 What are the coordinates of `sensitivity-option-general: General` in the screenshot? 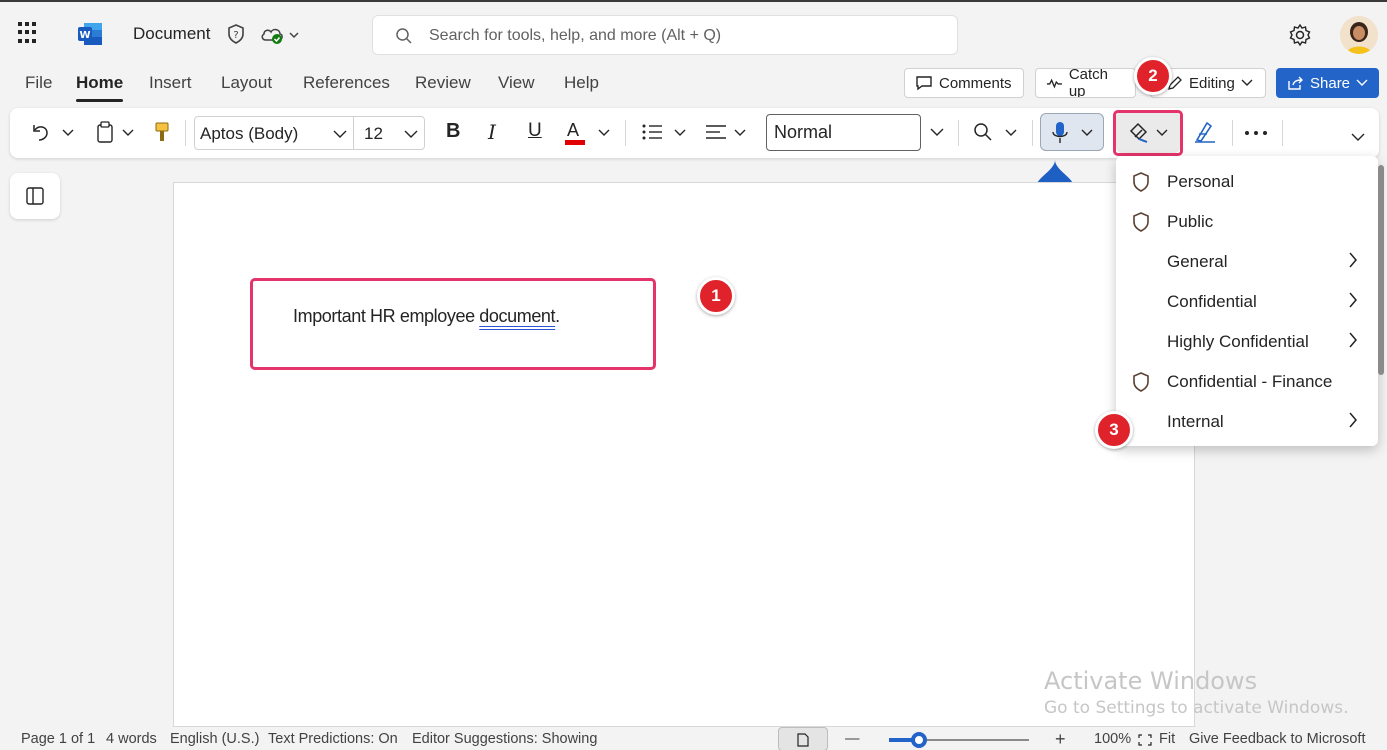 It's located at (1247, 260).